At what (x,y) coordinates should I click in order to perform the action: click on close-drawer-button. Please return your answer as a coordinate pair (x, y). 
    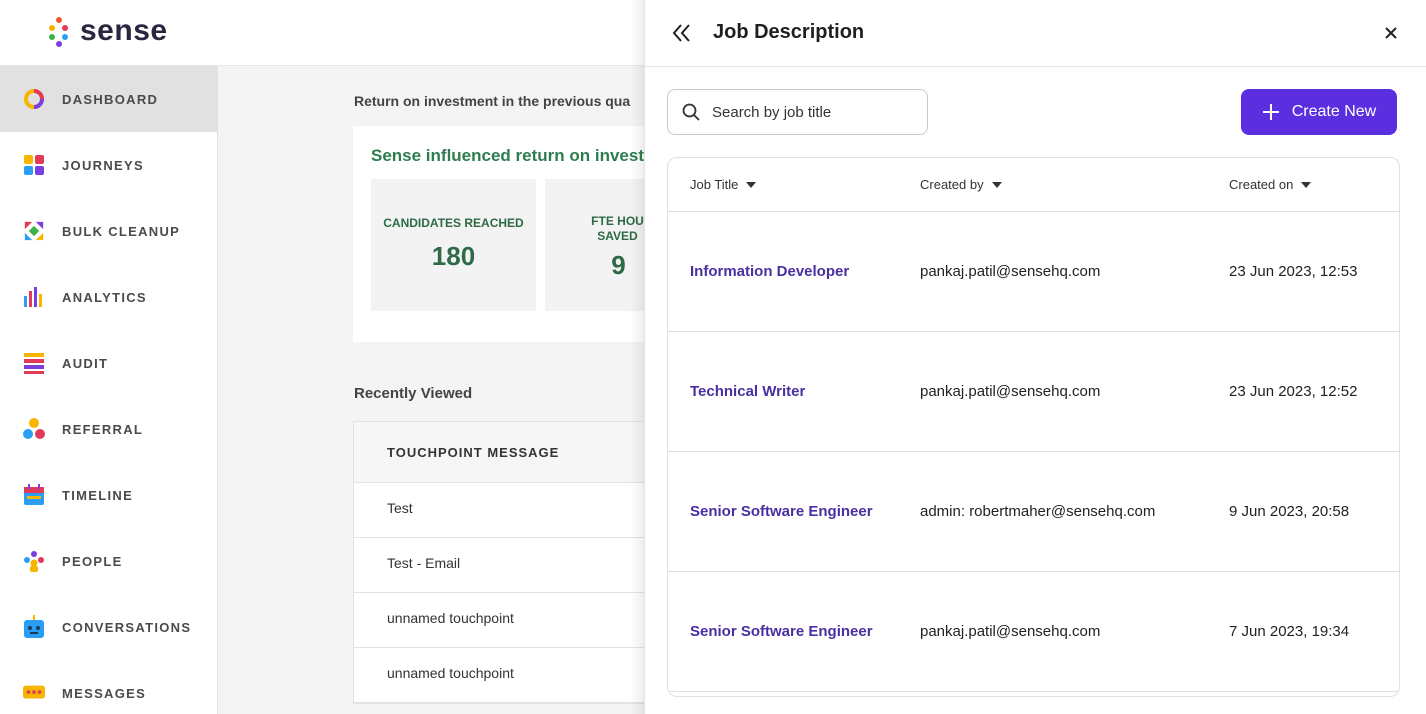
    Looking at the image, I should click on (1391, 33).